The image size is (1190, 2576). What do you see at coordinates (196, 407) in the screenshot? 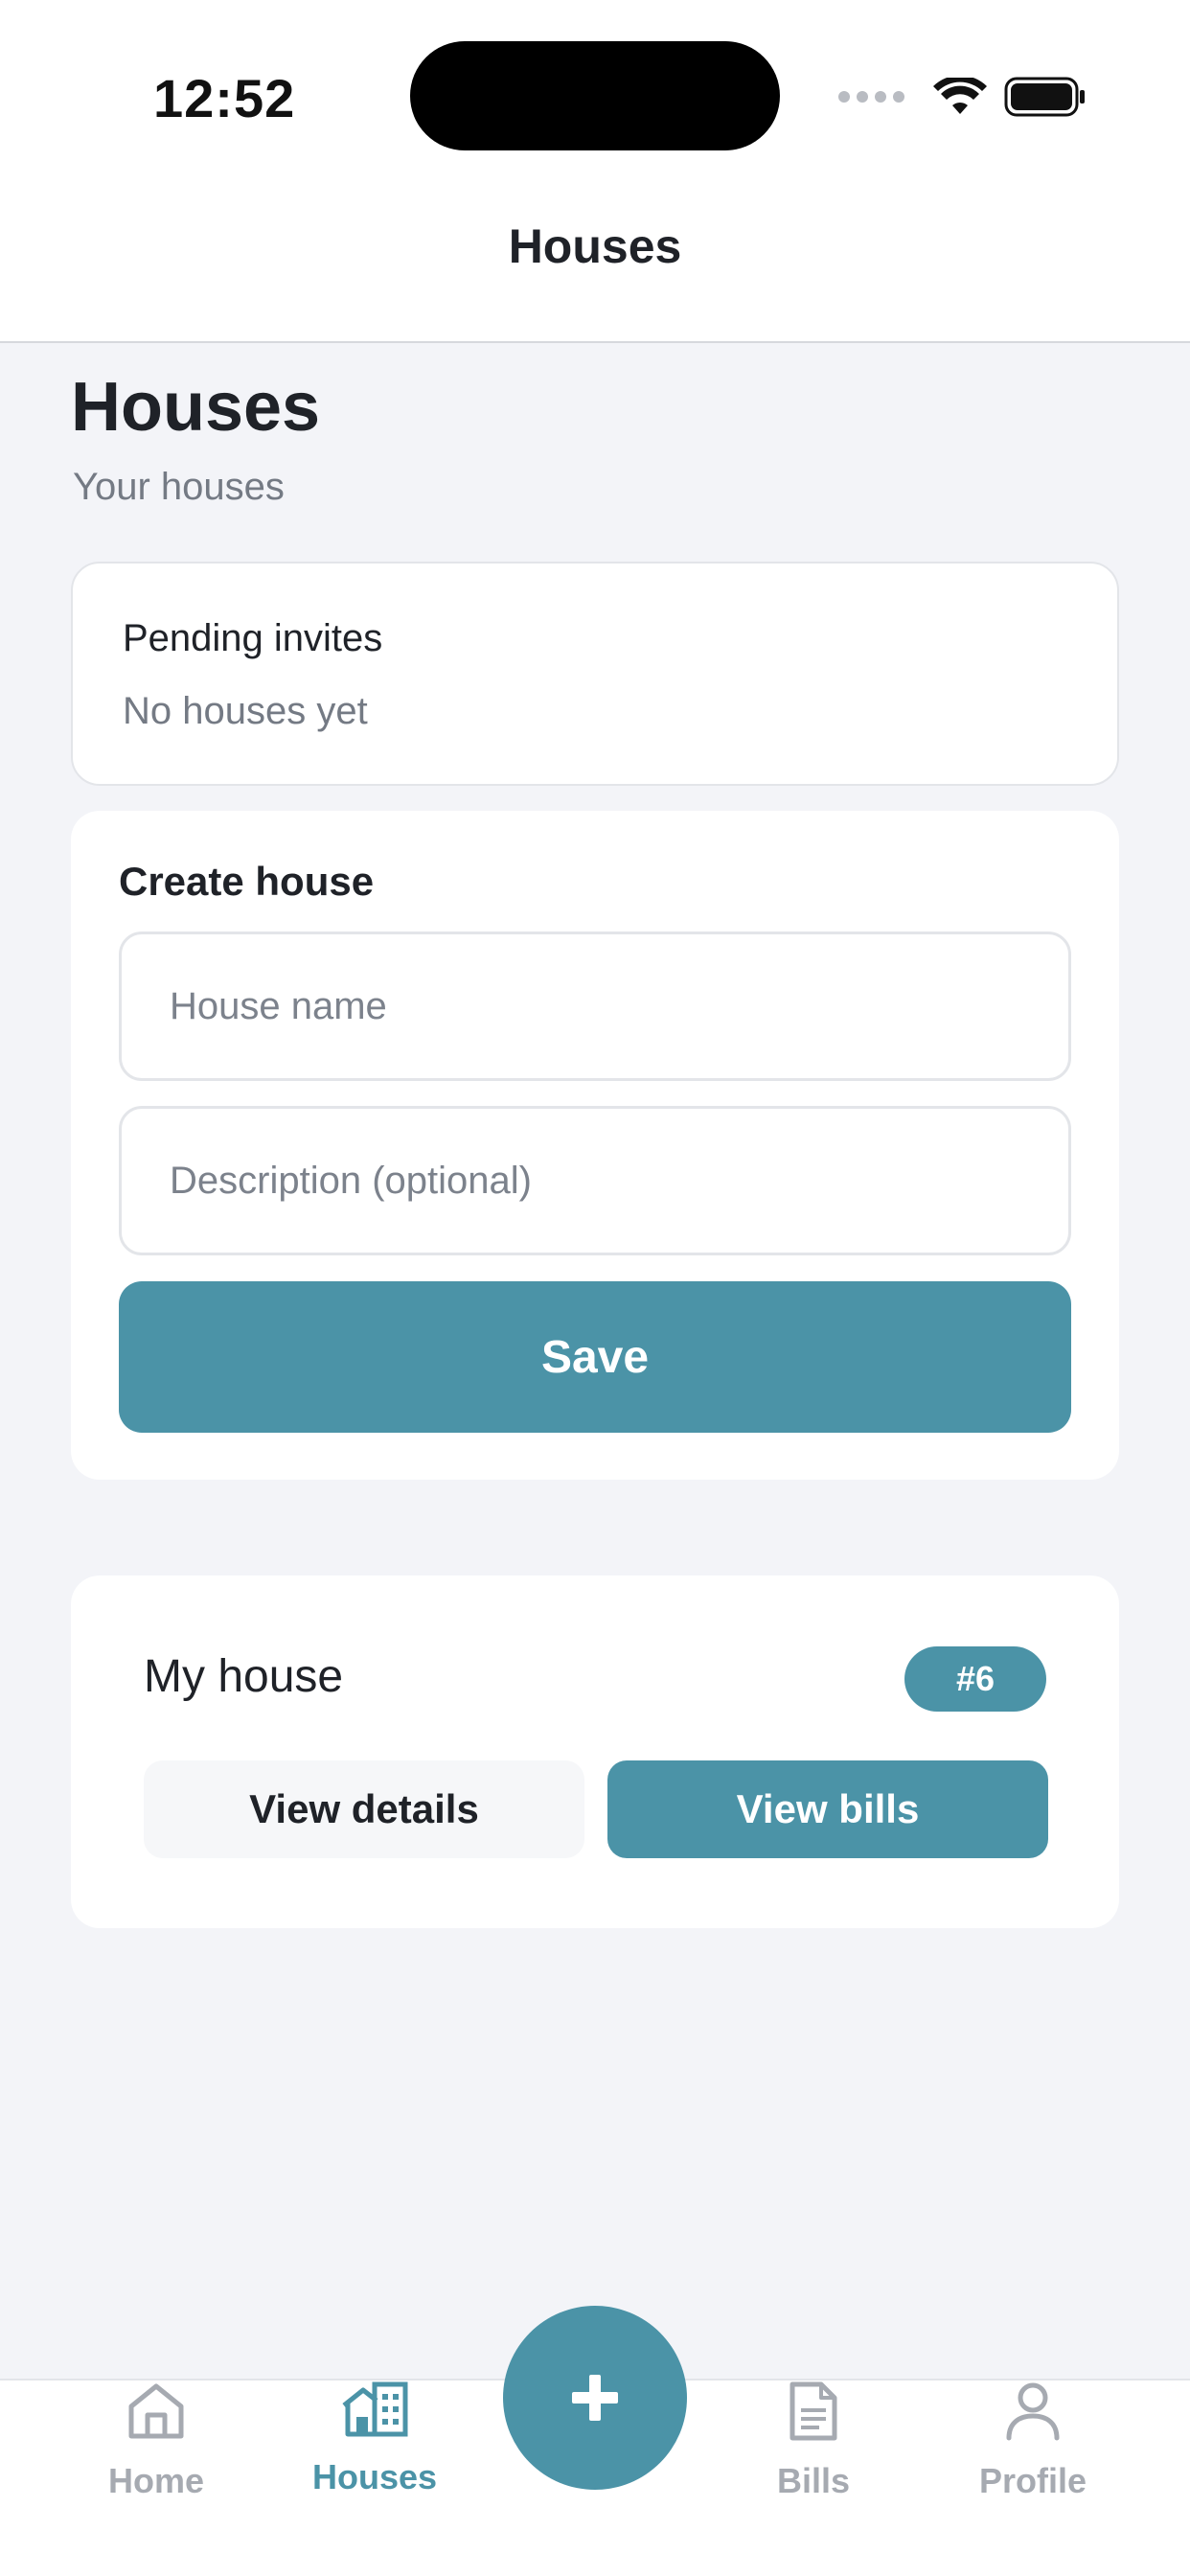
I see `page-title: Houses` at bounding box center [196, 407].